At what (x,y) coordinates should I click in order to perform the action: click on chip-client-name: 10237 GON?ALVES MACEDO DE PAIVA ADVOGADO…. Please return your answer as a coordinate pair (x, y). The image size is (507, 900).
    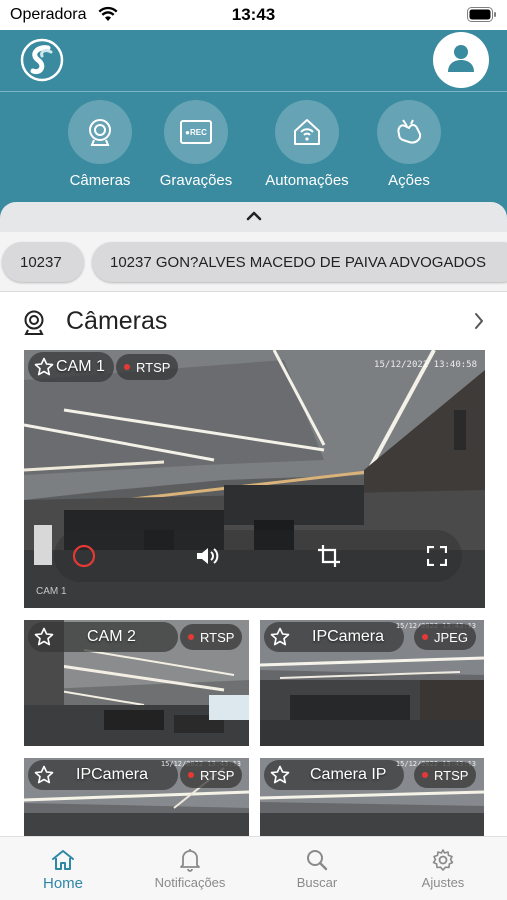
    Looking at the image, I should click on (299, 262).